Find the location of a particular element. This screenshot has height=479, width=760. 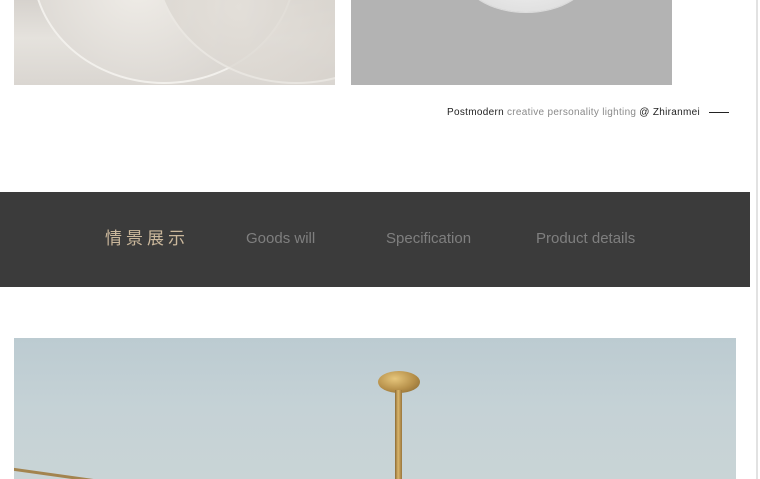

brass-rod is located at coordinates (398, 434).